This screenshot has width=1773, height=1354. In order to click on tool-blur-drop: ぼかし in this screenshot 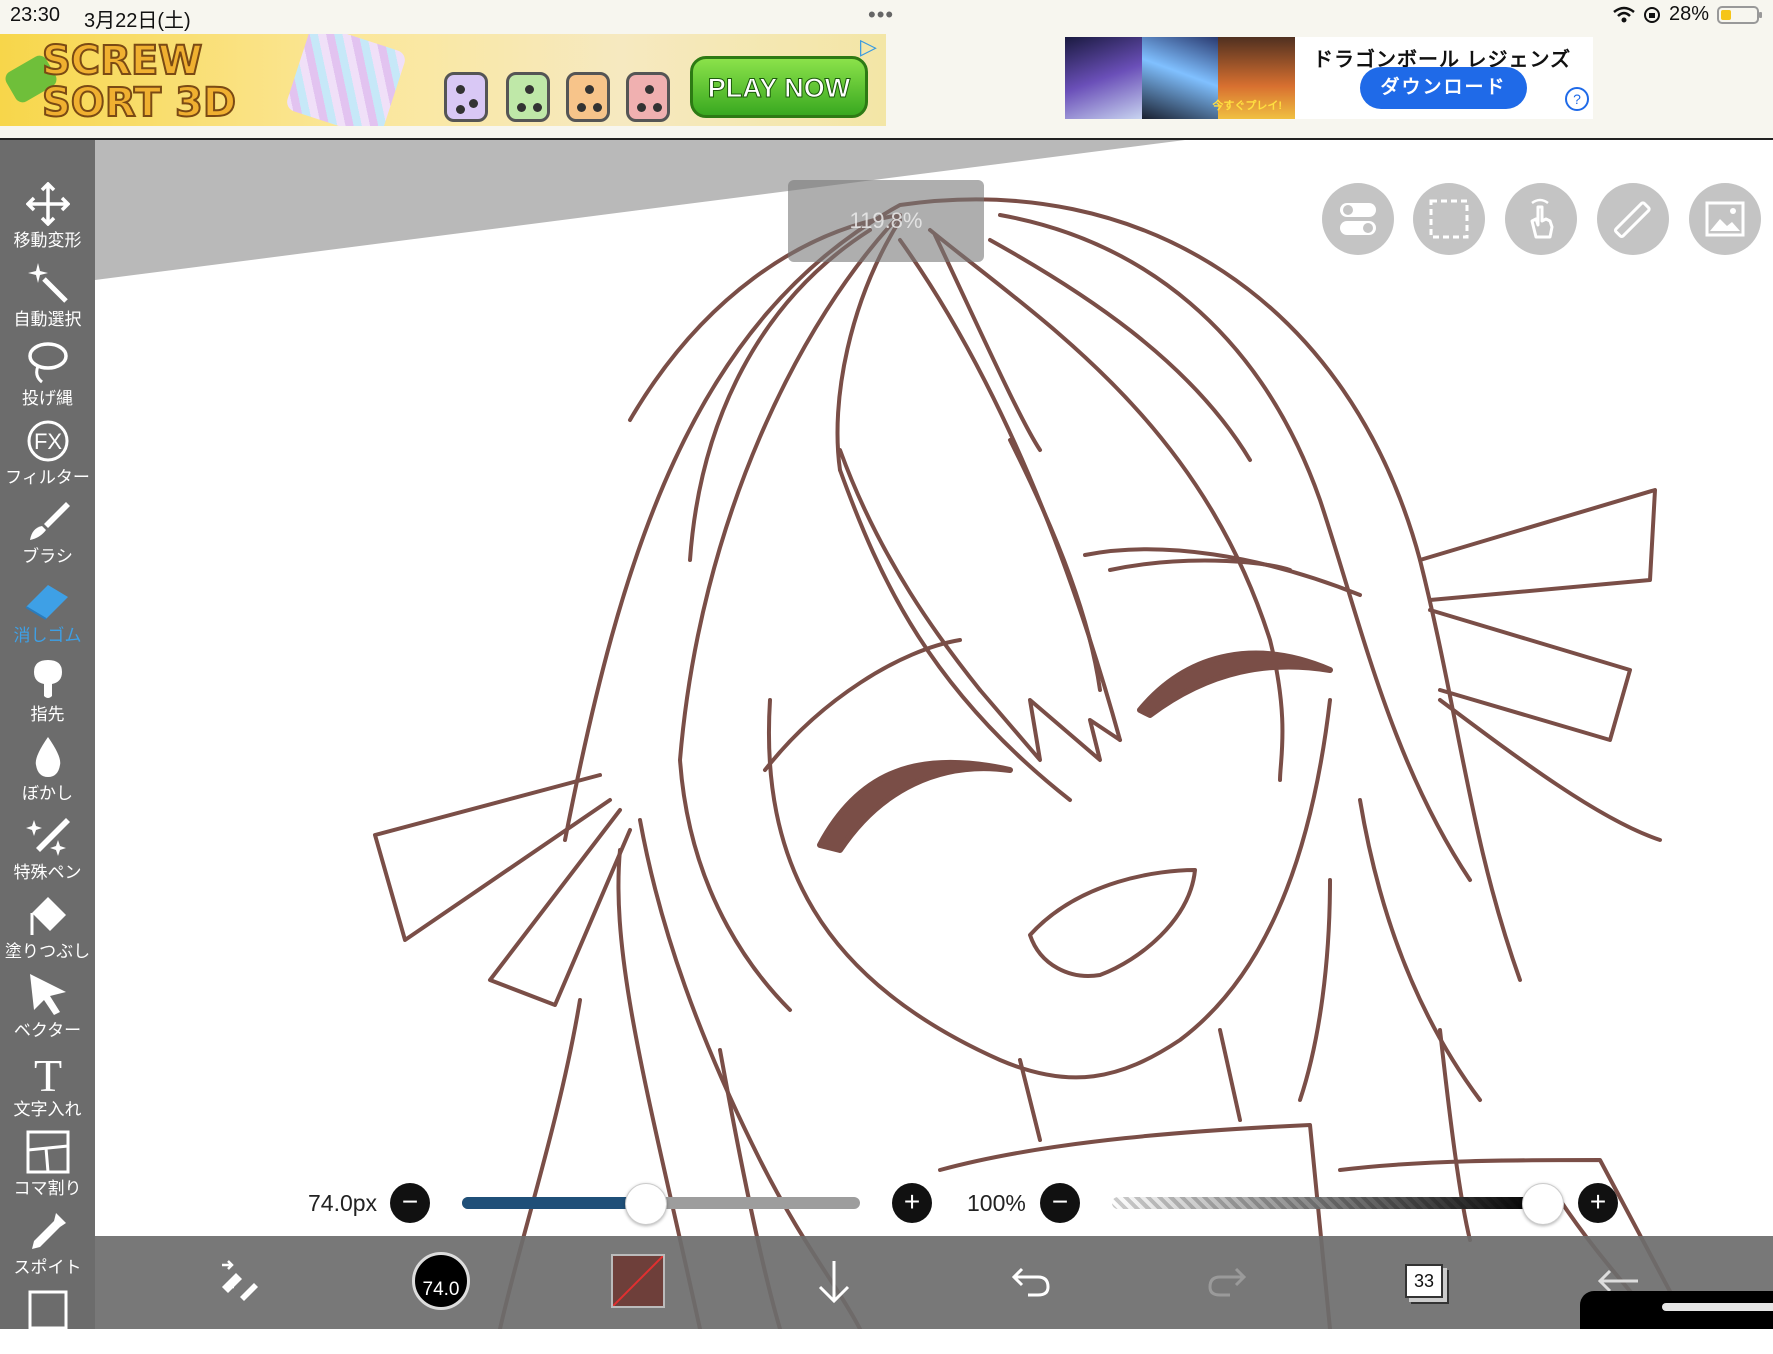, I will do `click(47, 767)`.